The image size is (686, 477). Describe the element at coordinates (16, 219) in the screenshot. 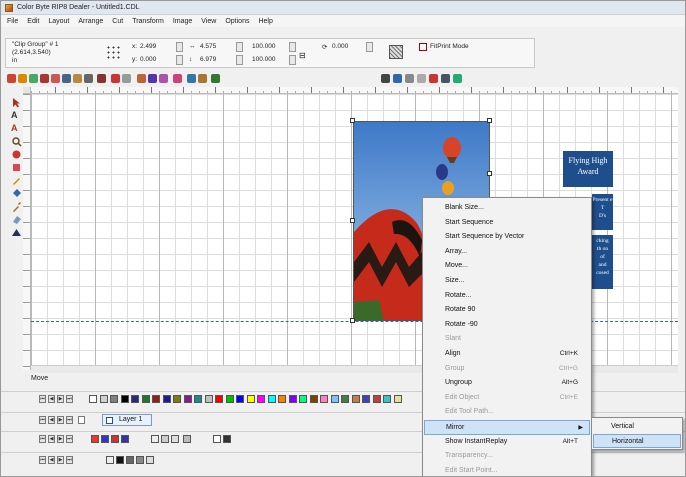

I see `eraser-icon` at that location.